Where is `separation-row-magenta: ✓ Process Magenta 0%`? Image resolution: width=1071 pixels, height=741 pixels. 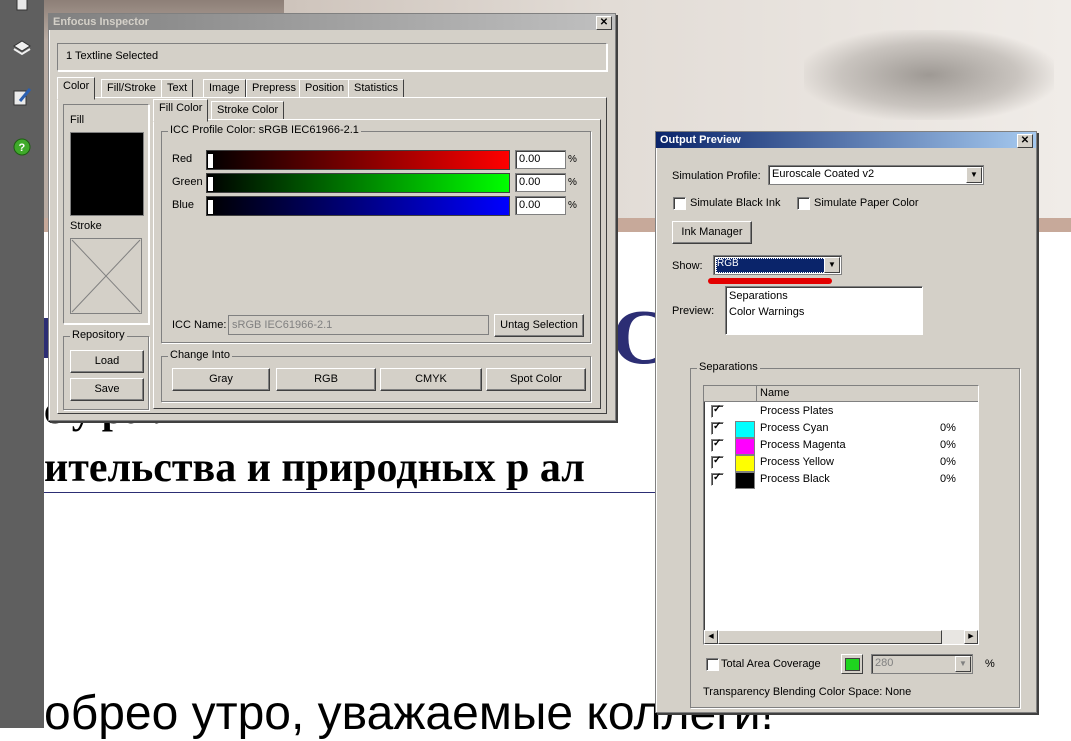
separation-row-magenta: ✓ Process Magenta 0% is located at coordinates (839, 446).